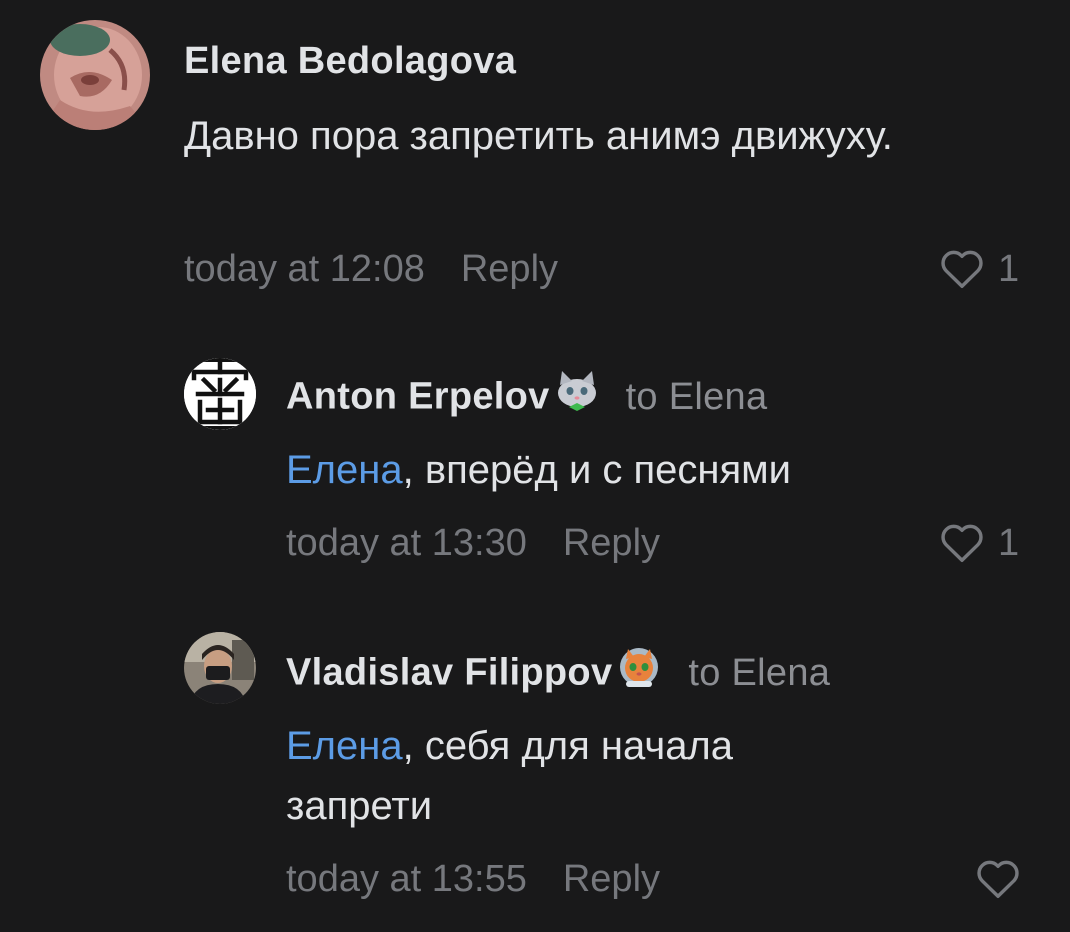 This screenshot has width=1070, height=932. Describe the element at coordinates (344, 746) in the screenshot. I see `mention-link: Елена` at that location.